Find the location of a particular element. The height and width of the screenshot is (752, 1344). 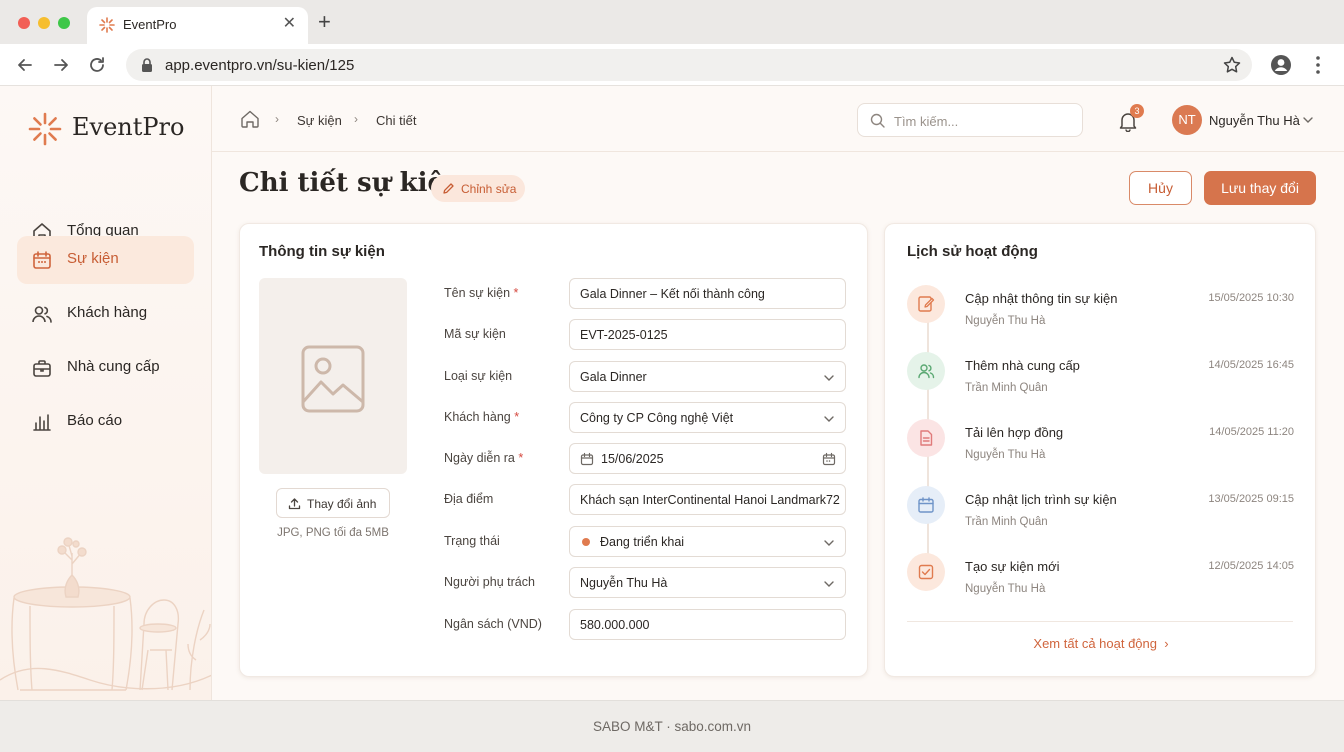

forward-arrow-icon is located at coordinates (61, 65).